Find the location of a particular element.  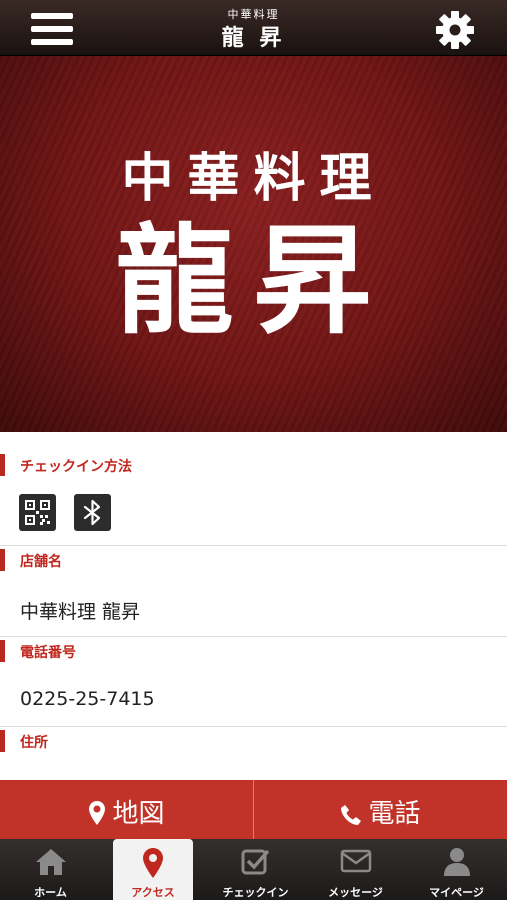

tab-mypage: マイページ is located at coordinates (456, 869).